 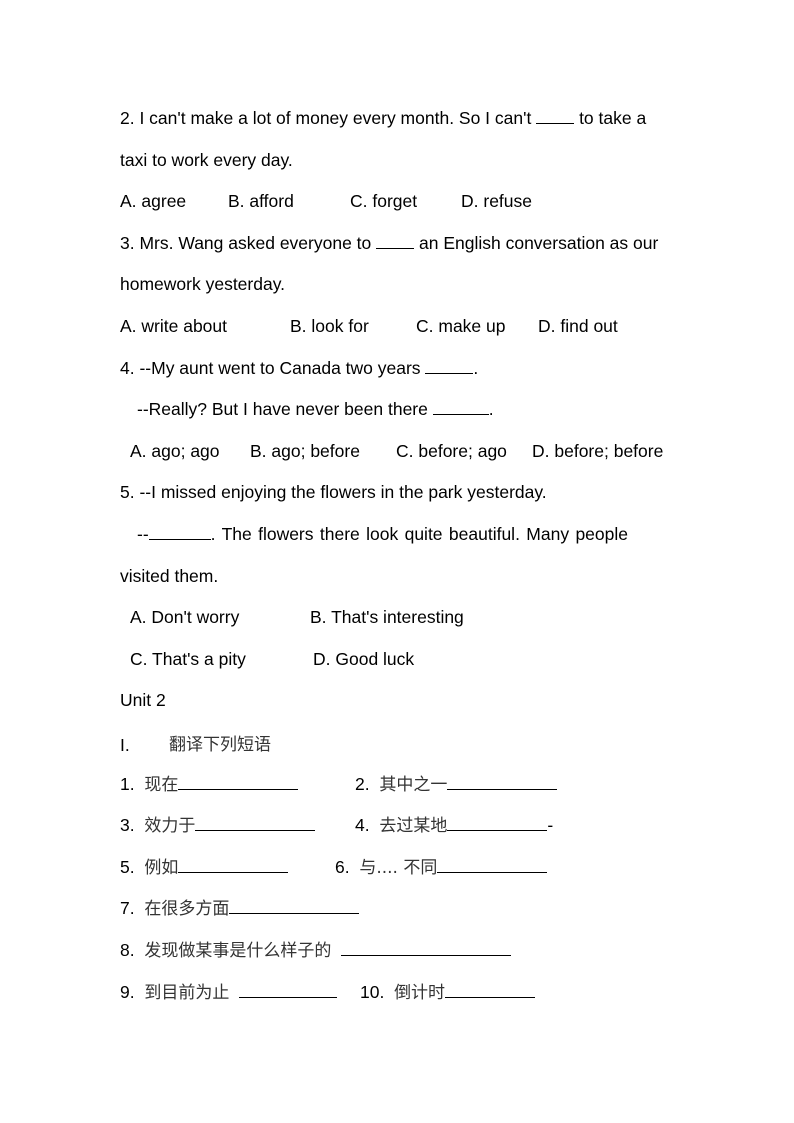 I want to click on item-number: 6., so click(x=342, y=867).